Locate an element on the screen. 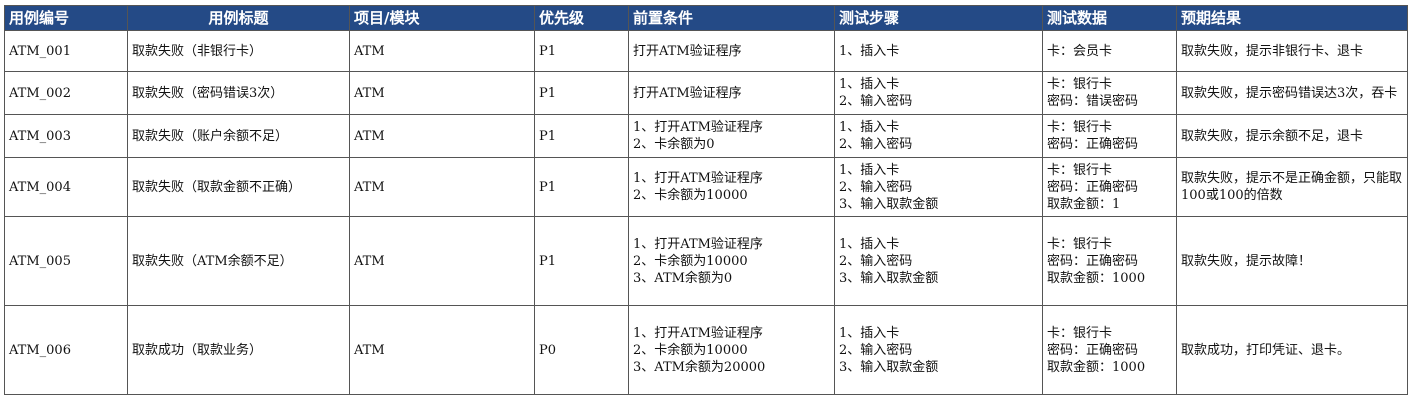  cell-test-data: 卡：银行卡 密码：正确密码 取款金额：1 is located at coordinates (1109, 187).